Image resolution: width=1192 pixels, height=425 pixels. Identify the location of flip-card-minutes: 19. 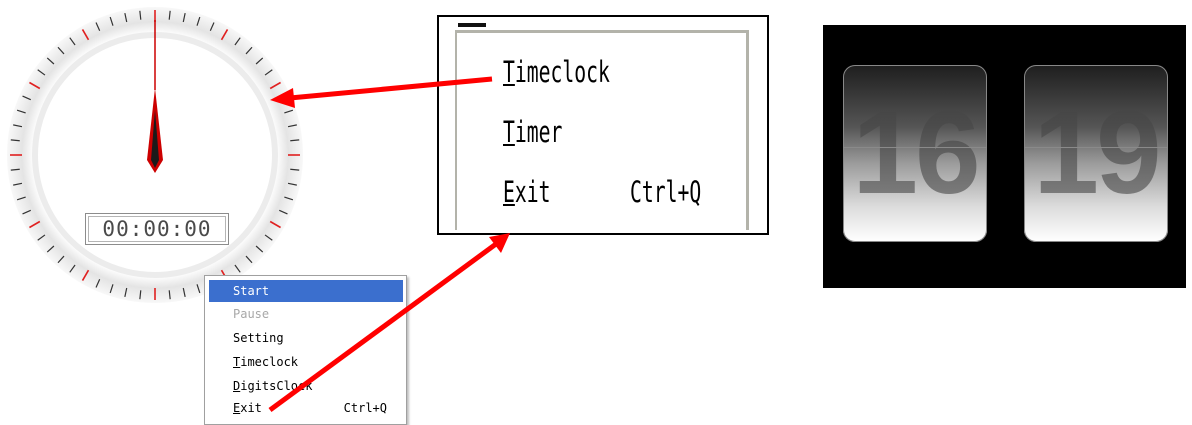
(1096, 153).